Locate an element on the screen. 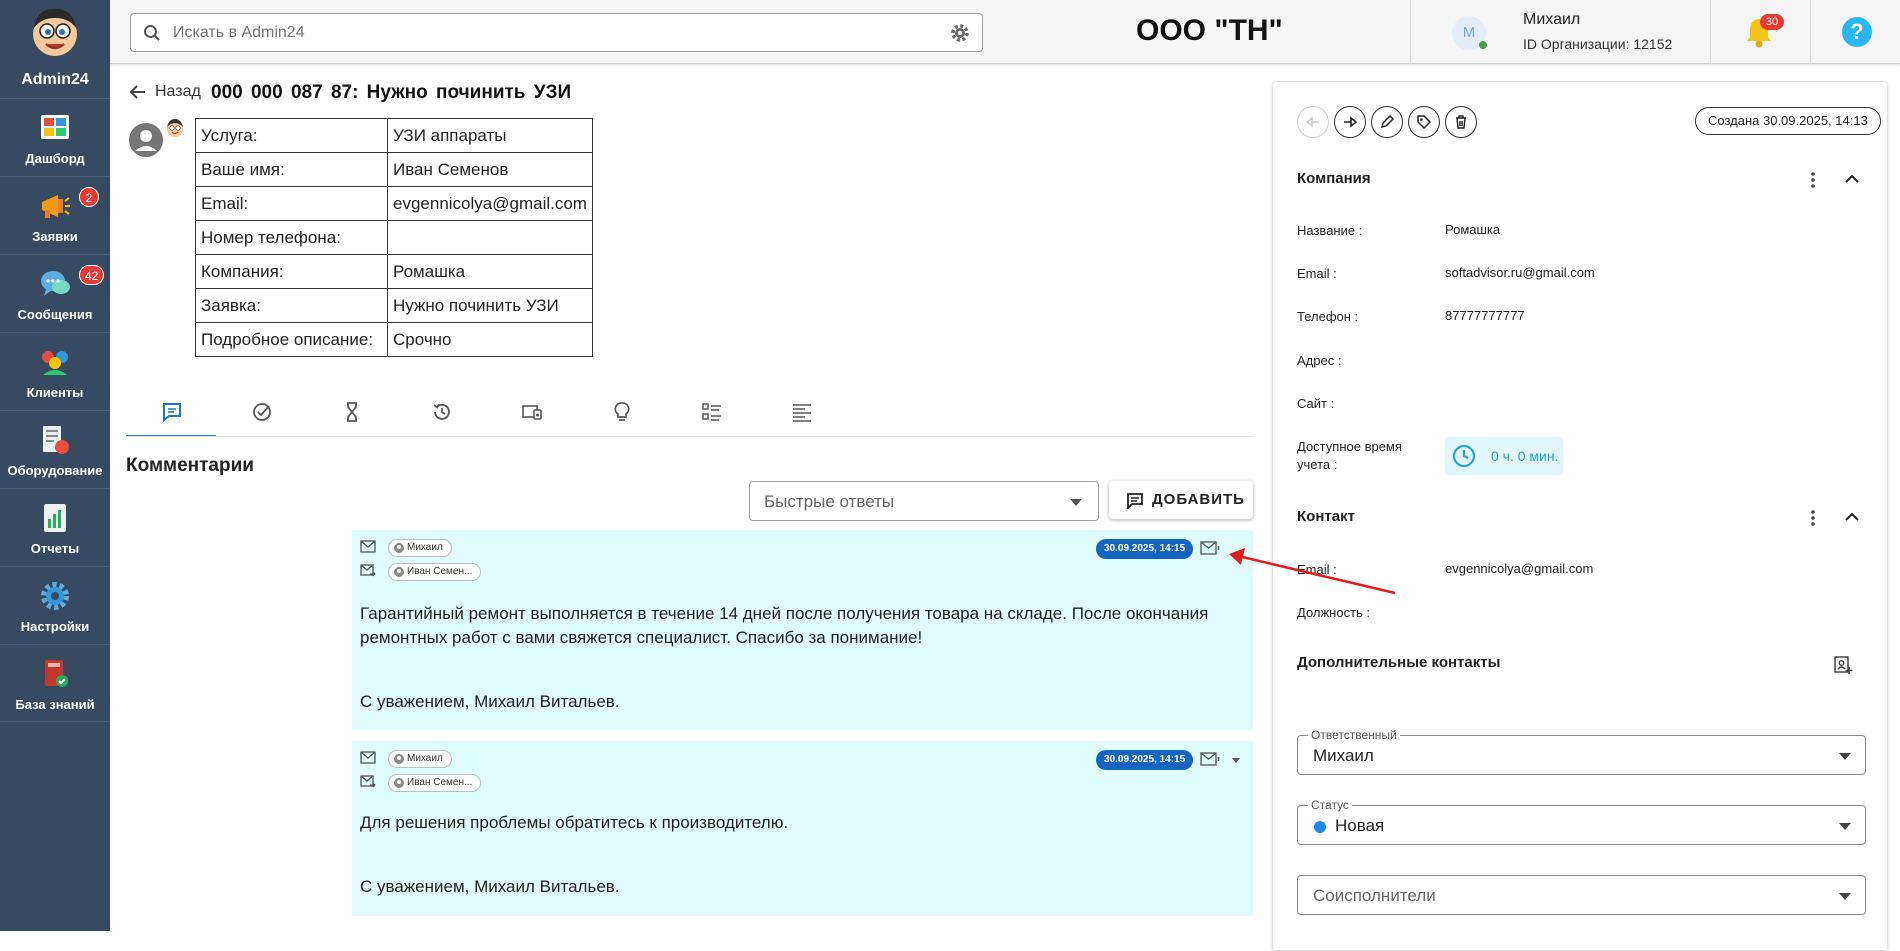 The image size is (1900, 951). mail-icon is located at coordinates (368, 757).